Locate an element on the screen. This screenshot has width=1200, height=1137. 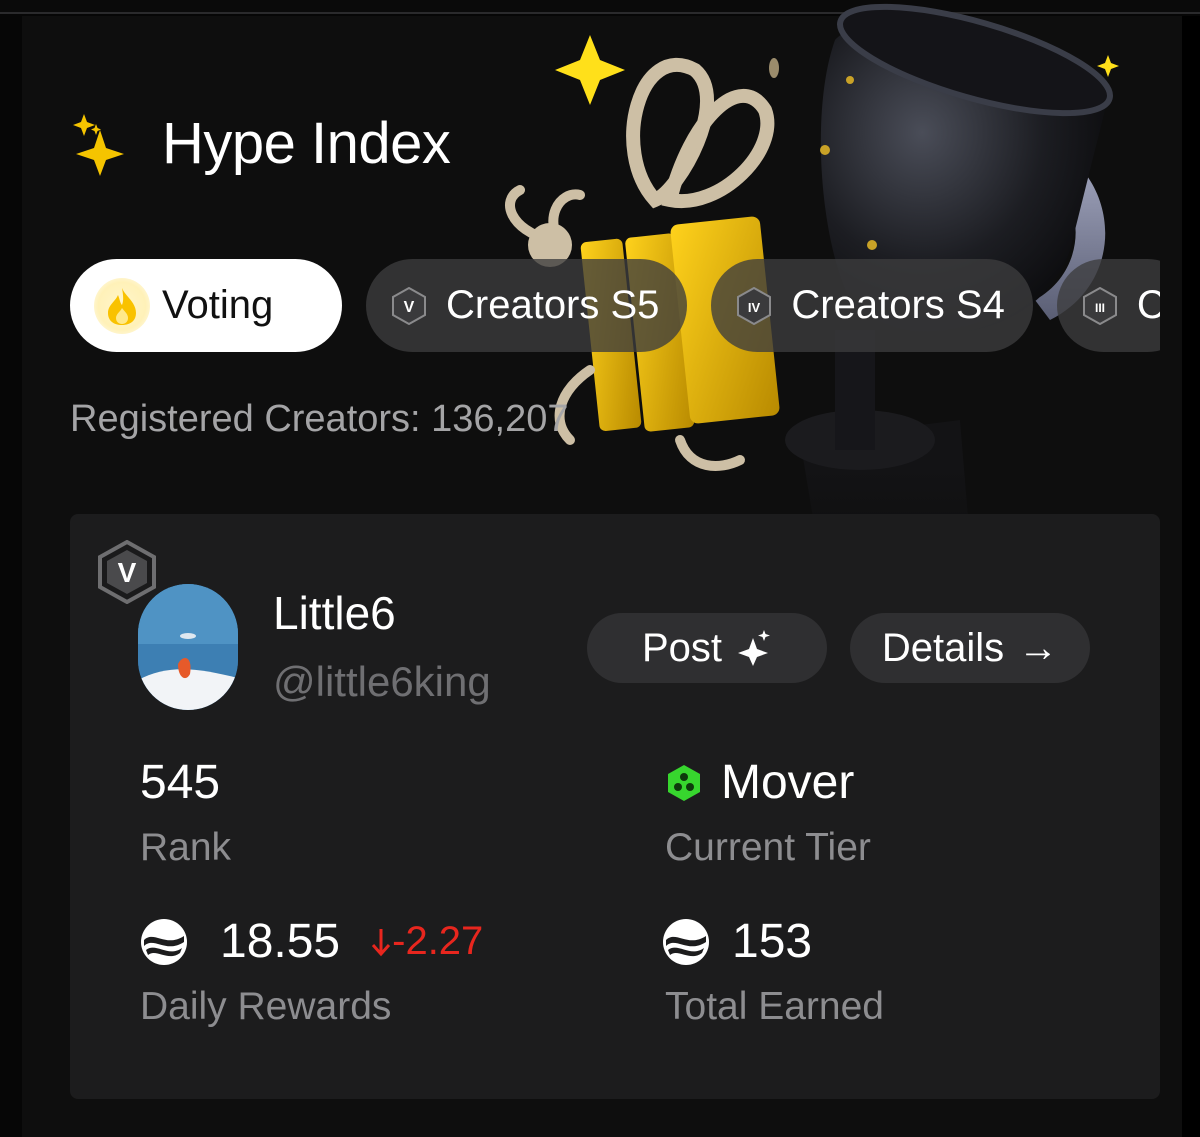
daily-rewards: 18.55 -2.27 is located at coordinates (311, 941).